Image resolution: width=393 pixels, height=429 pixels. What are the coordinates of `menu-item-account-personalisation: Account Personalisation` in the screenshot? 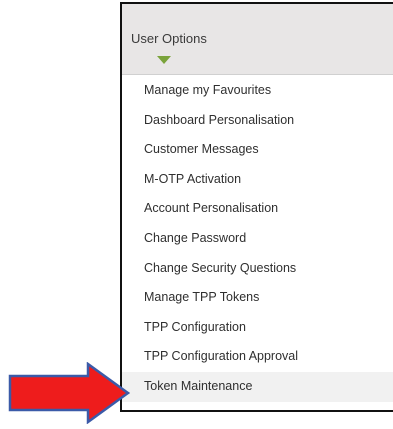 It's located at (257, 209).